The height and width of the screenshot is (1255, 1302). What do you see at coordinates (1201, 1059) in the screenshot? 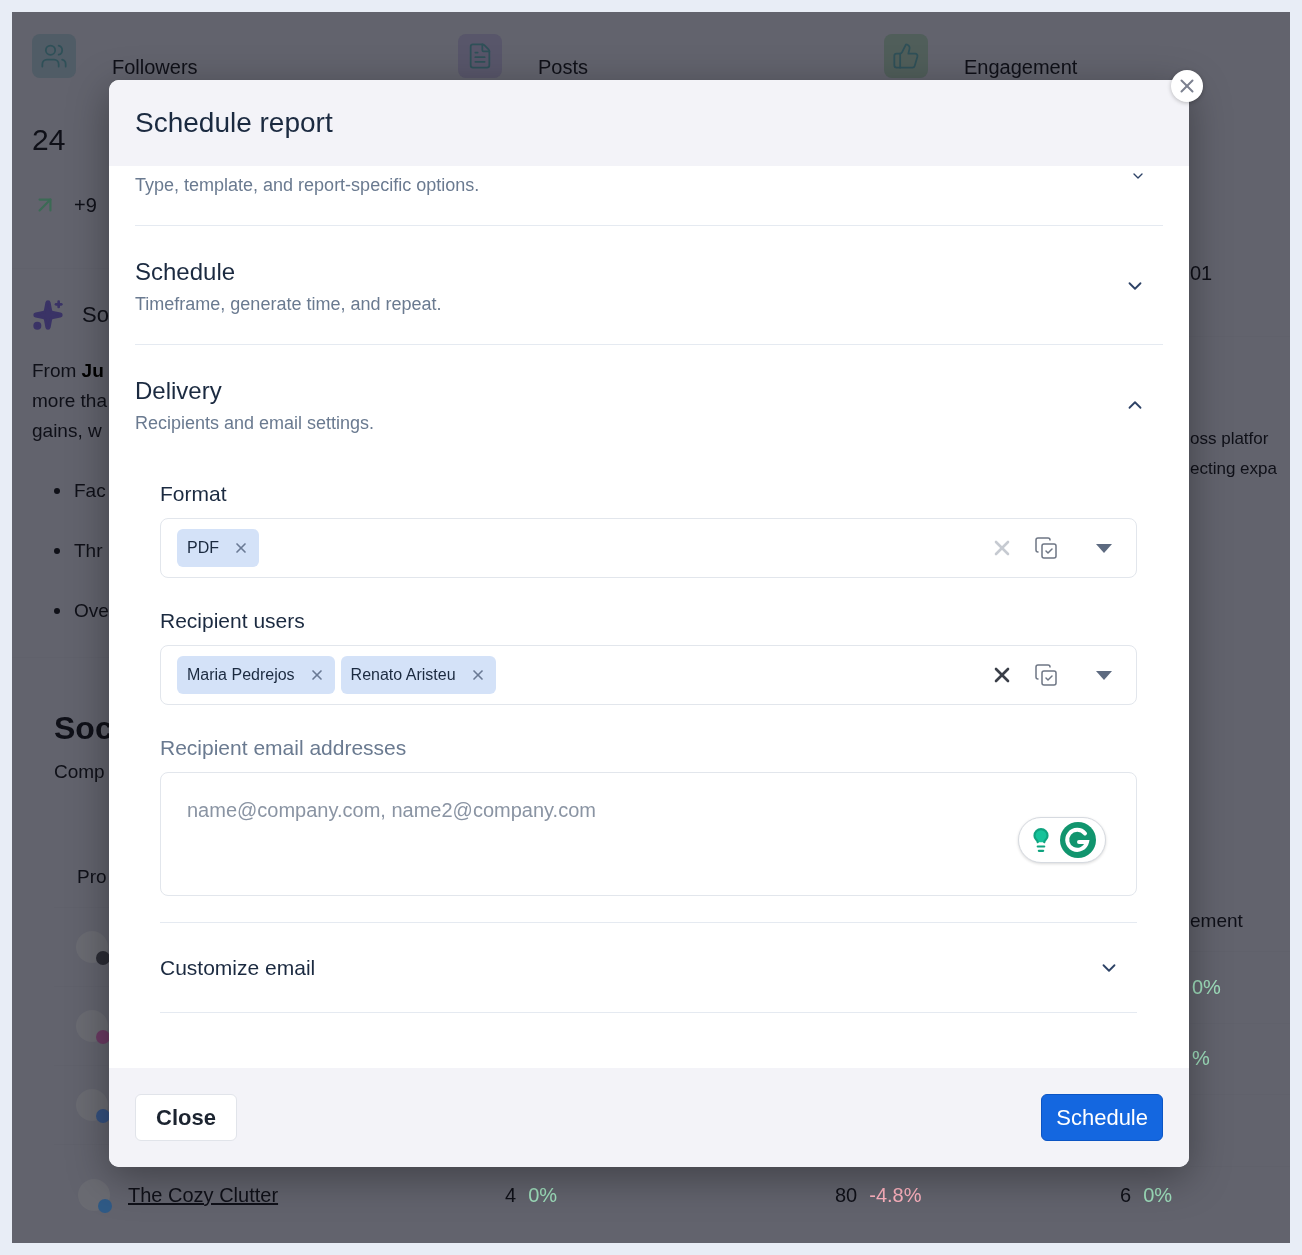
I see `change-value: %` at bounding box center [1201, 1059].